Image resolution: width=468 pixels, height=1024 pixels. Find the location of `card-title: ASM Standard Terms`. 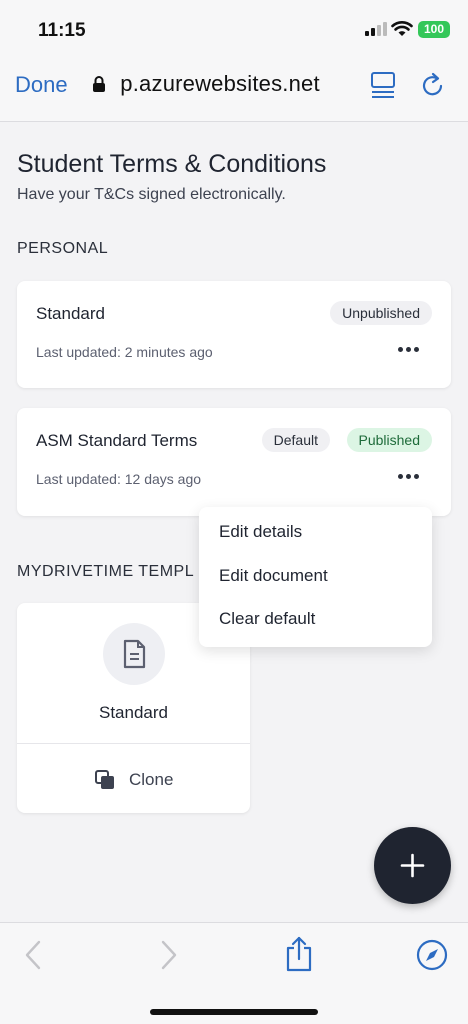

card-title: ASM Standard Terms is located at coordinates (117, 440).